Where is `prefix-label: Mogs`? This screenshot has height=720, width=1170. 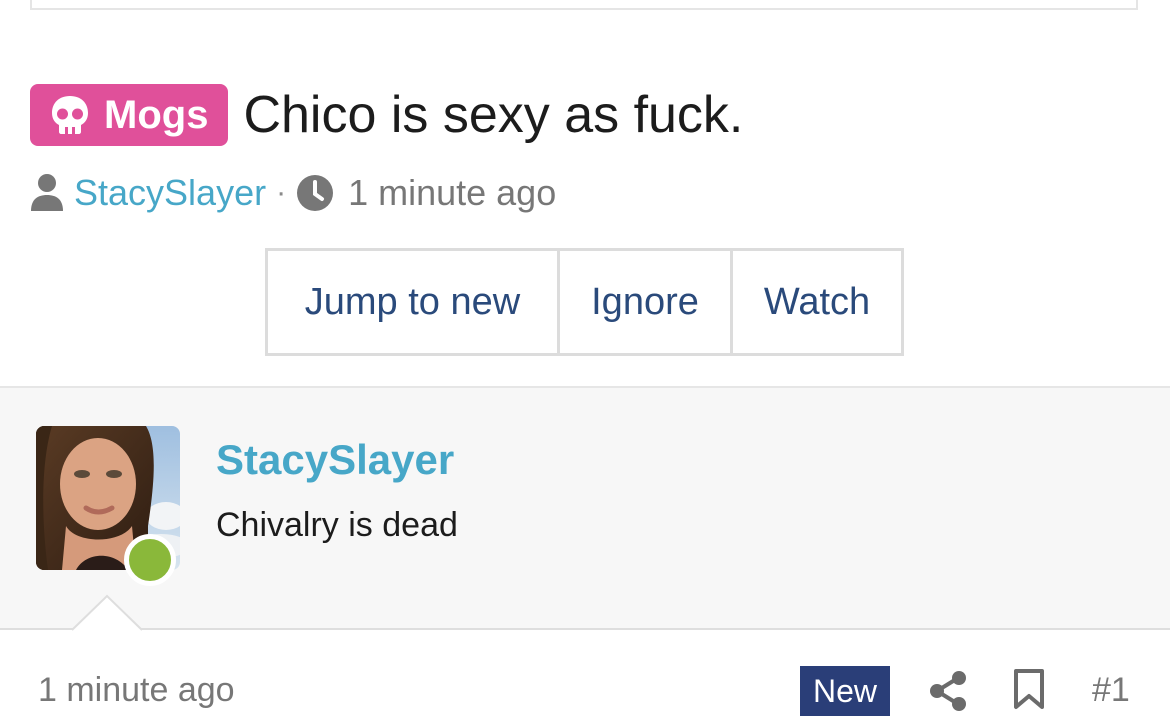
prefix-label: Mogs is located at coordinates (156, 114).